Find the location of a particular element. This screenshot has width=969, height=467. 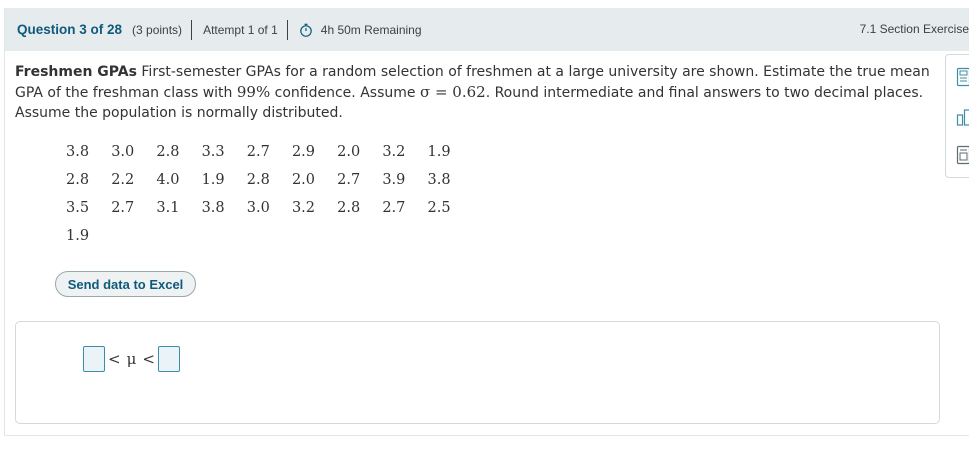

data-cell: 3.1 is located at coordinates (168, 208).